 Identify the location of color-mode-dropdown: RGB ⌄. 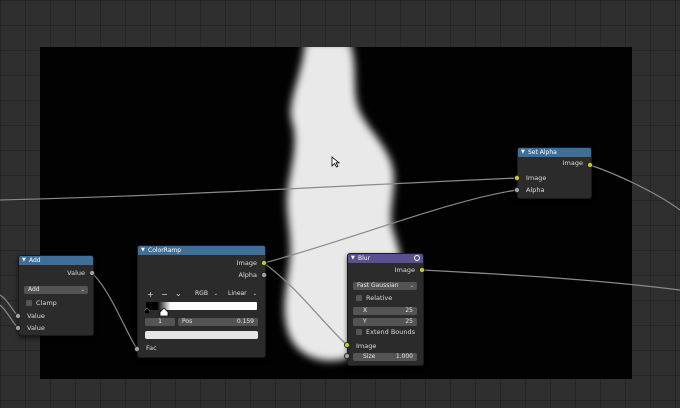
(206, 294).